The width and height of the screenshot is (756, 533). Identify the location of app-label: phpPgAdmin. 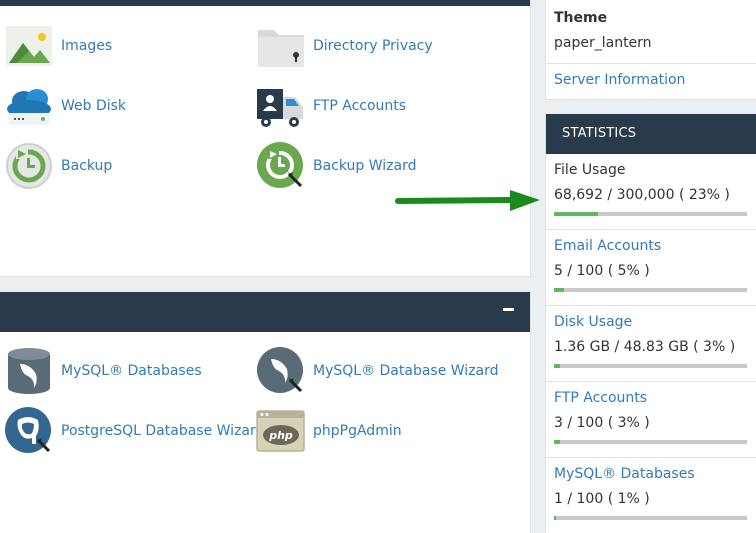
(357, 431).